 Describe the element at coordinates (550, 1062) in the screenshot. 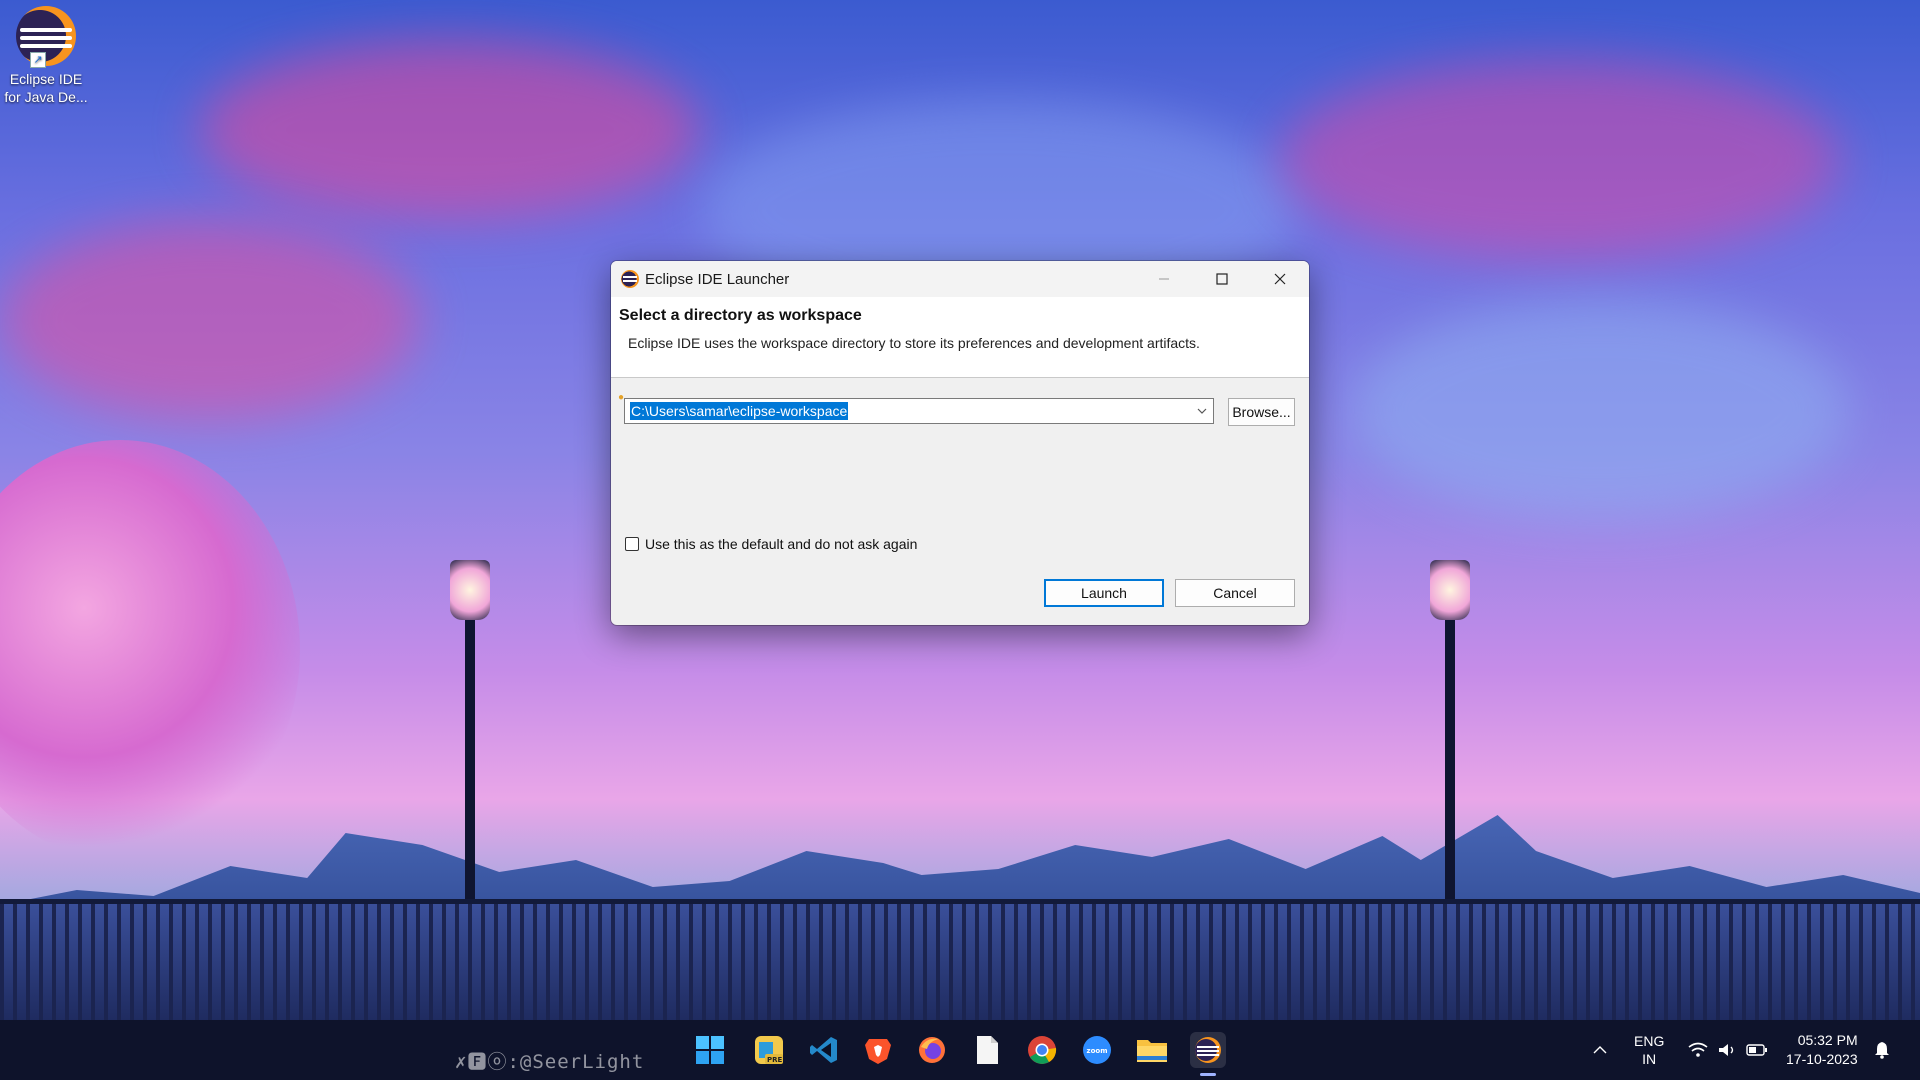

I see `wallpaper-watermark: ✗🅵ⓞ:@SeerLight` at that location.